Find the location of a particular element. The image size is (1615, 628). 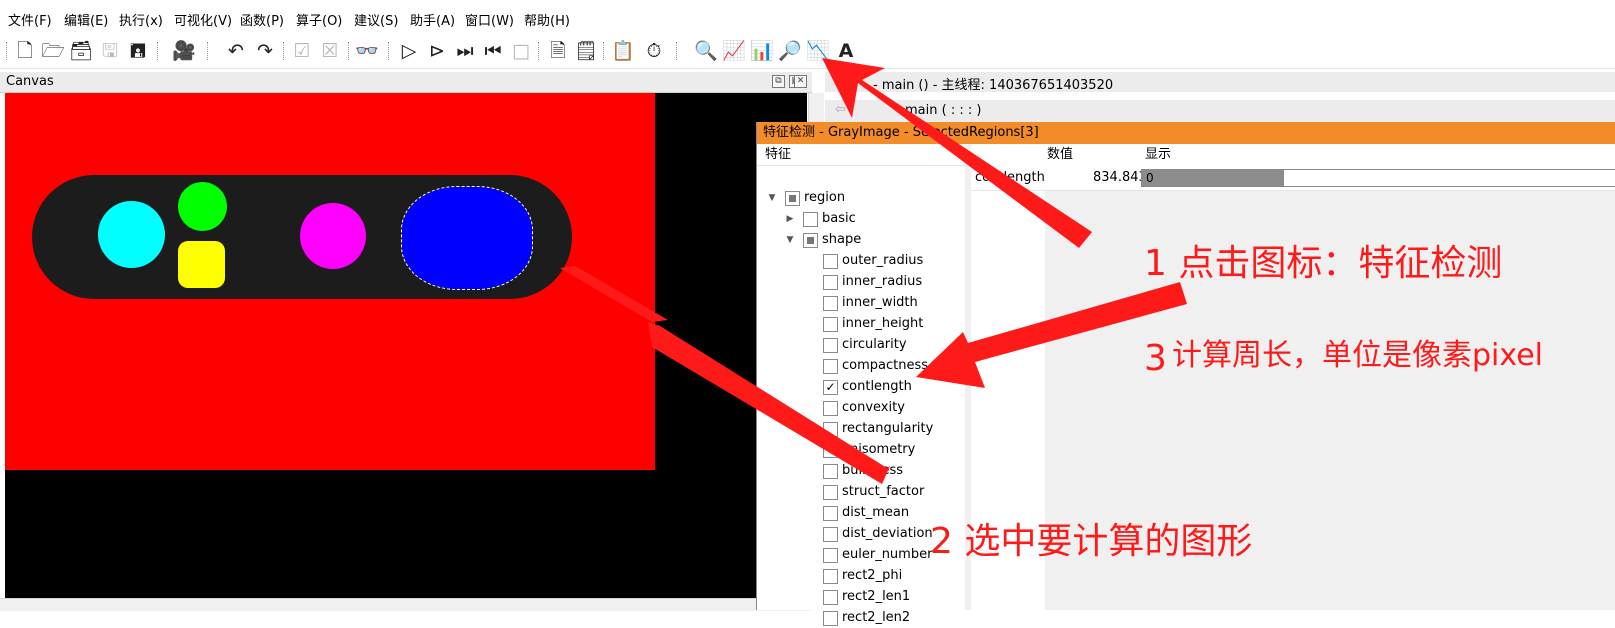

annotation-step2: 2 选中要计算的图形 is located at coordinates (1091, 541).